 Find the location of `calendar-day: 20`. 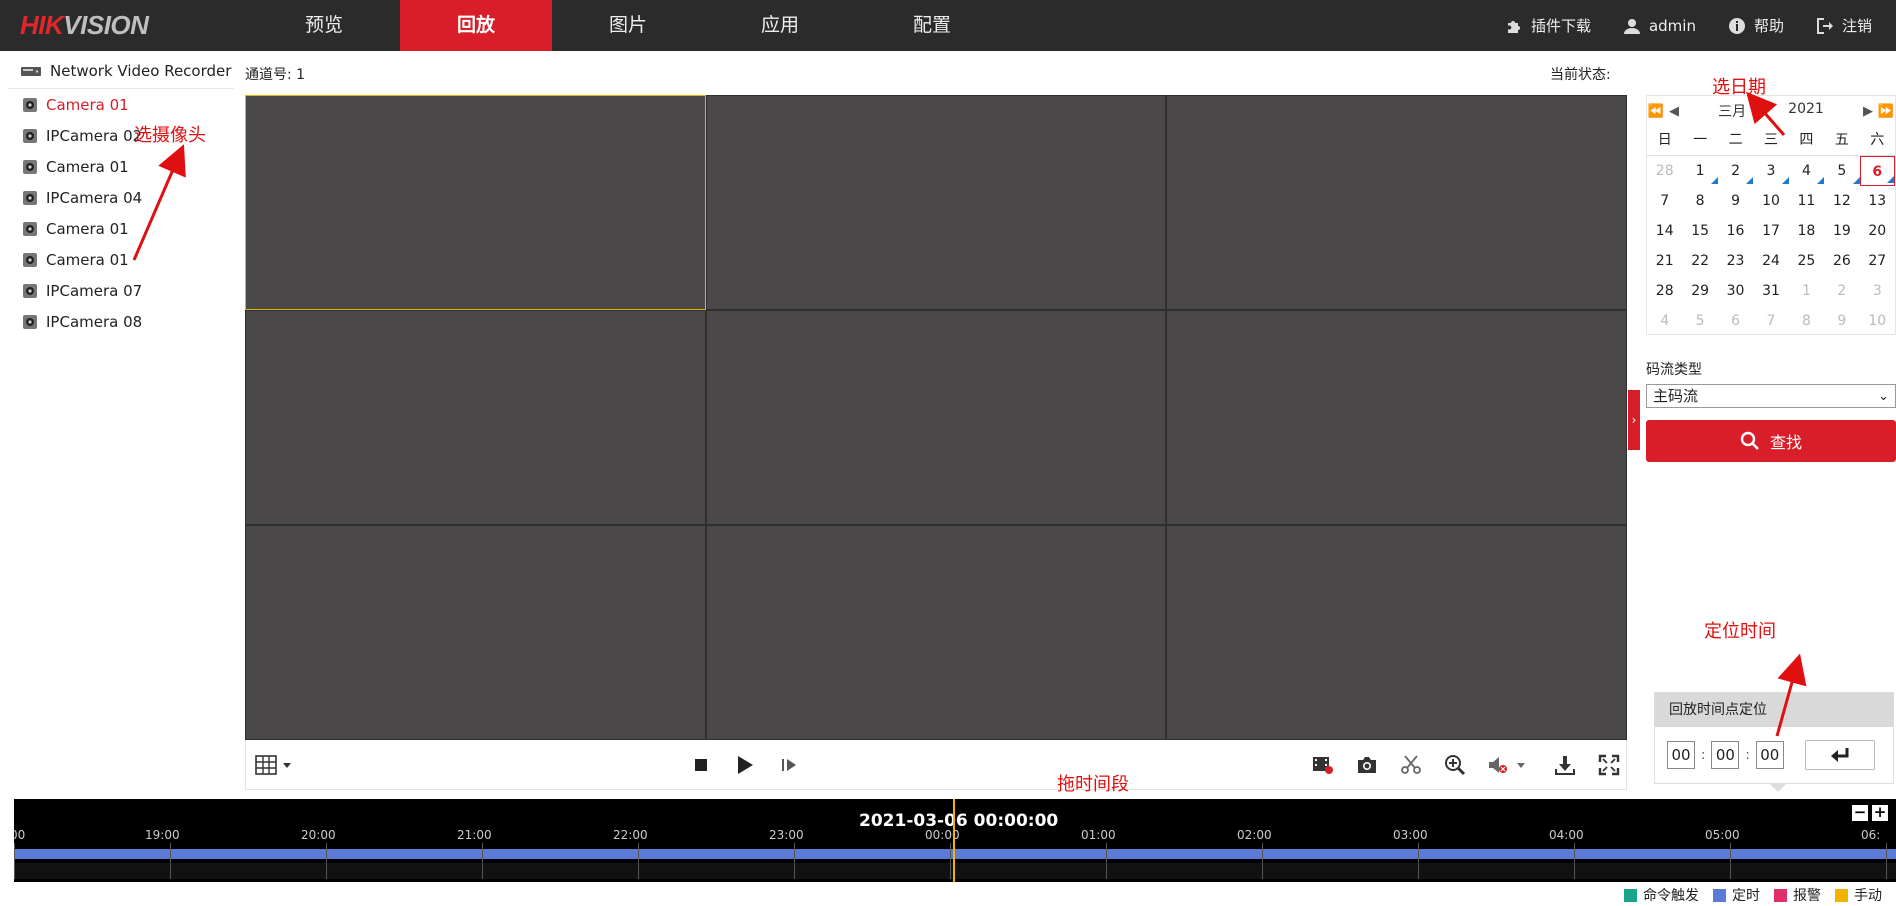

calendar-day: 20 is located at coordinates (1877, 231).